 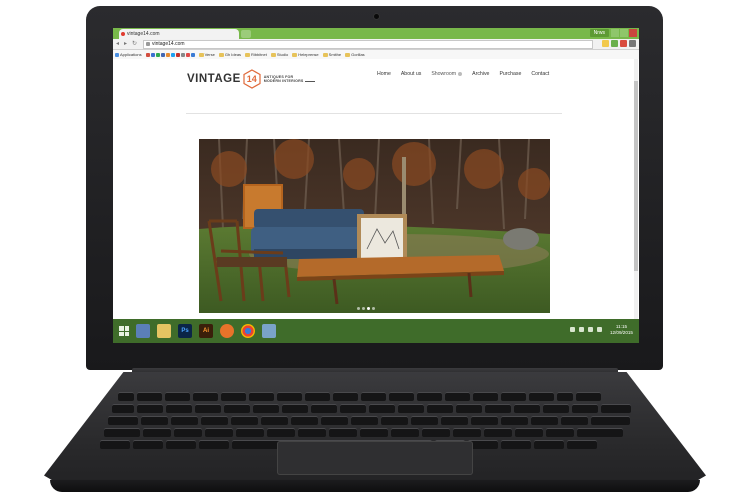 I want to click on nav-about: About us, so click(x=411, y=74).